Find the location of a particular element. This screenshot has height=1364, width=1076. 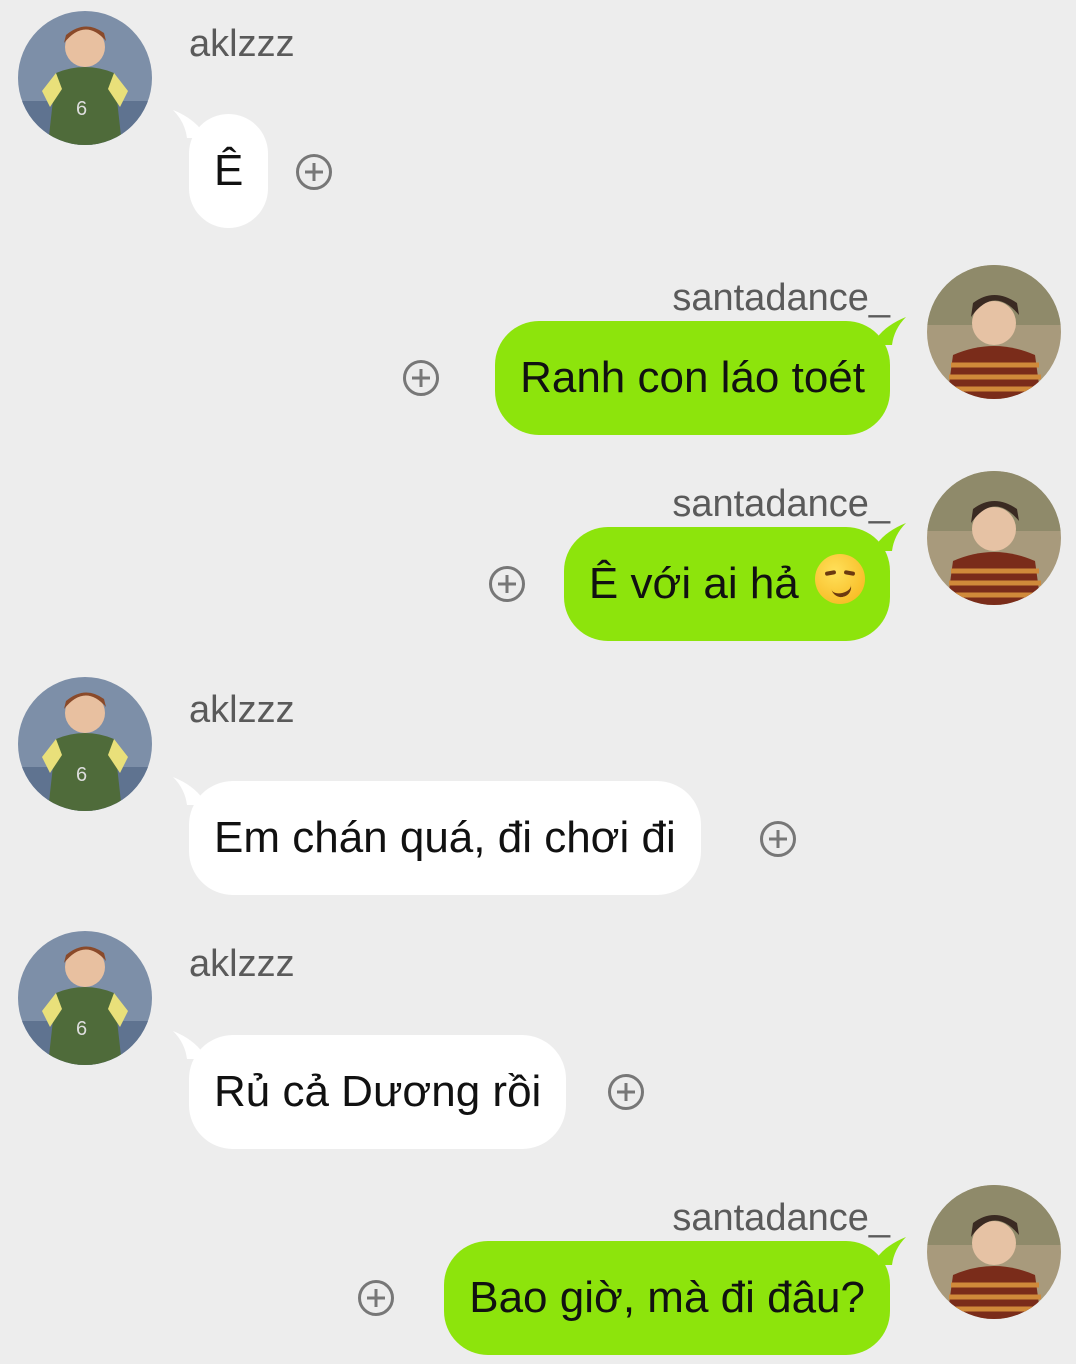

message-bubble: Em chán quá, đi chơi đi is located at coordinates (437, 836).